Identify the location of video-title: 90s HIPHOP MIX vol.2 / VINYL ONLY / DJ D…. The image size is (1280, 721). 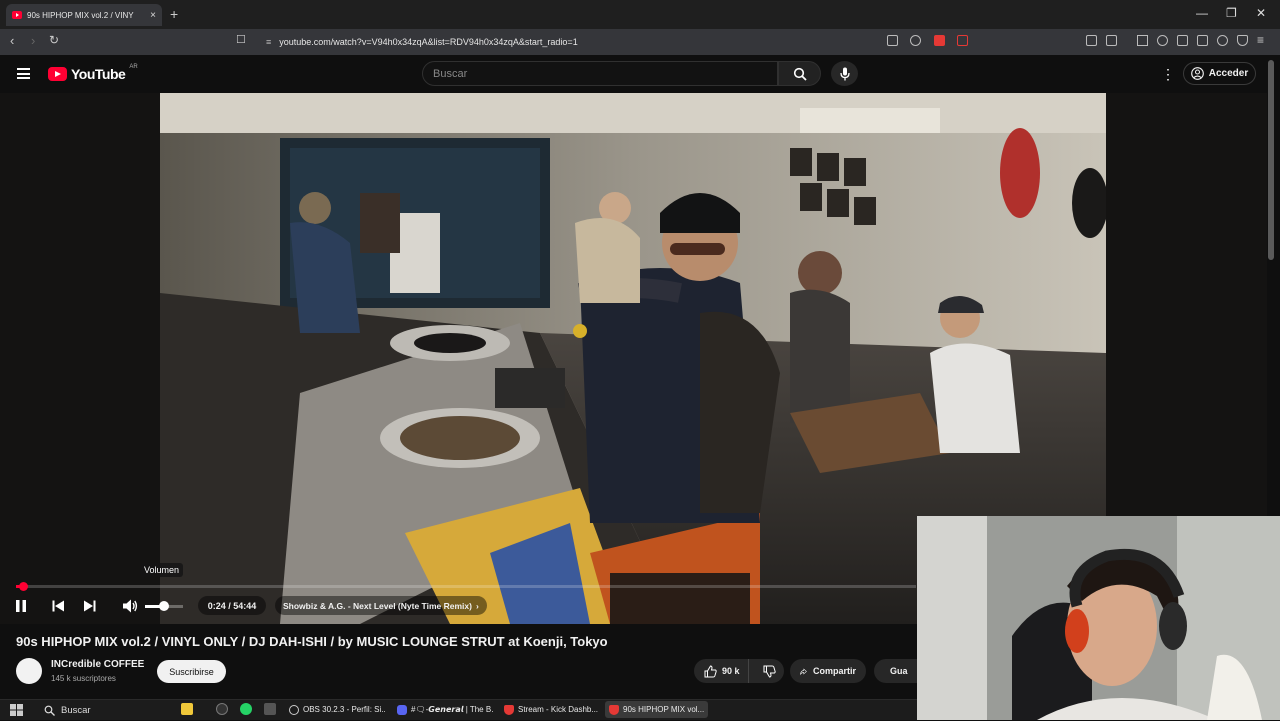
(312, 641).